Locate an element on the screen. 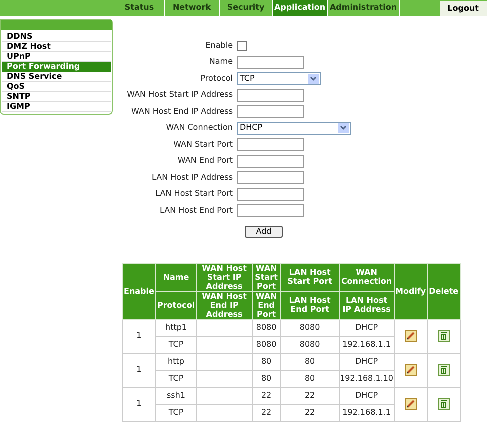 The height and width of the screenshot is (423, 487). field-label: Protocol is located at coordinates (217, 78).